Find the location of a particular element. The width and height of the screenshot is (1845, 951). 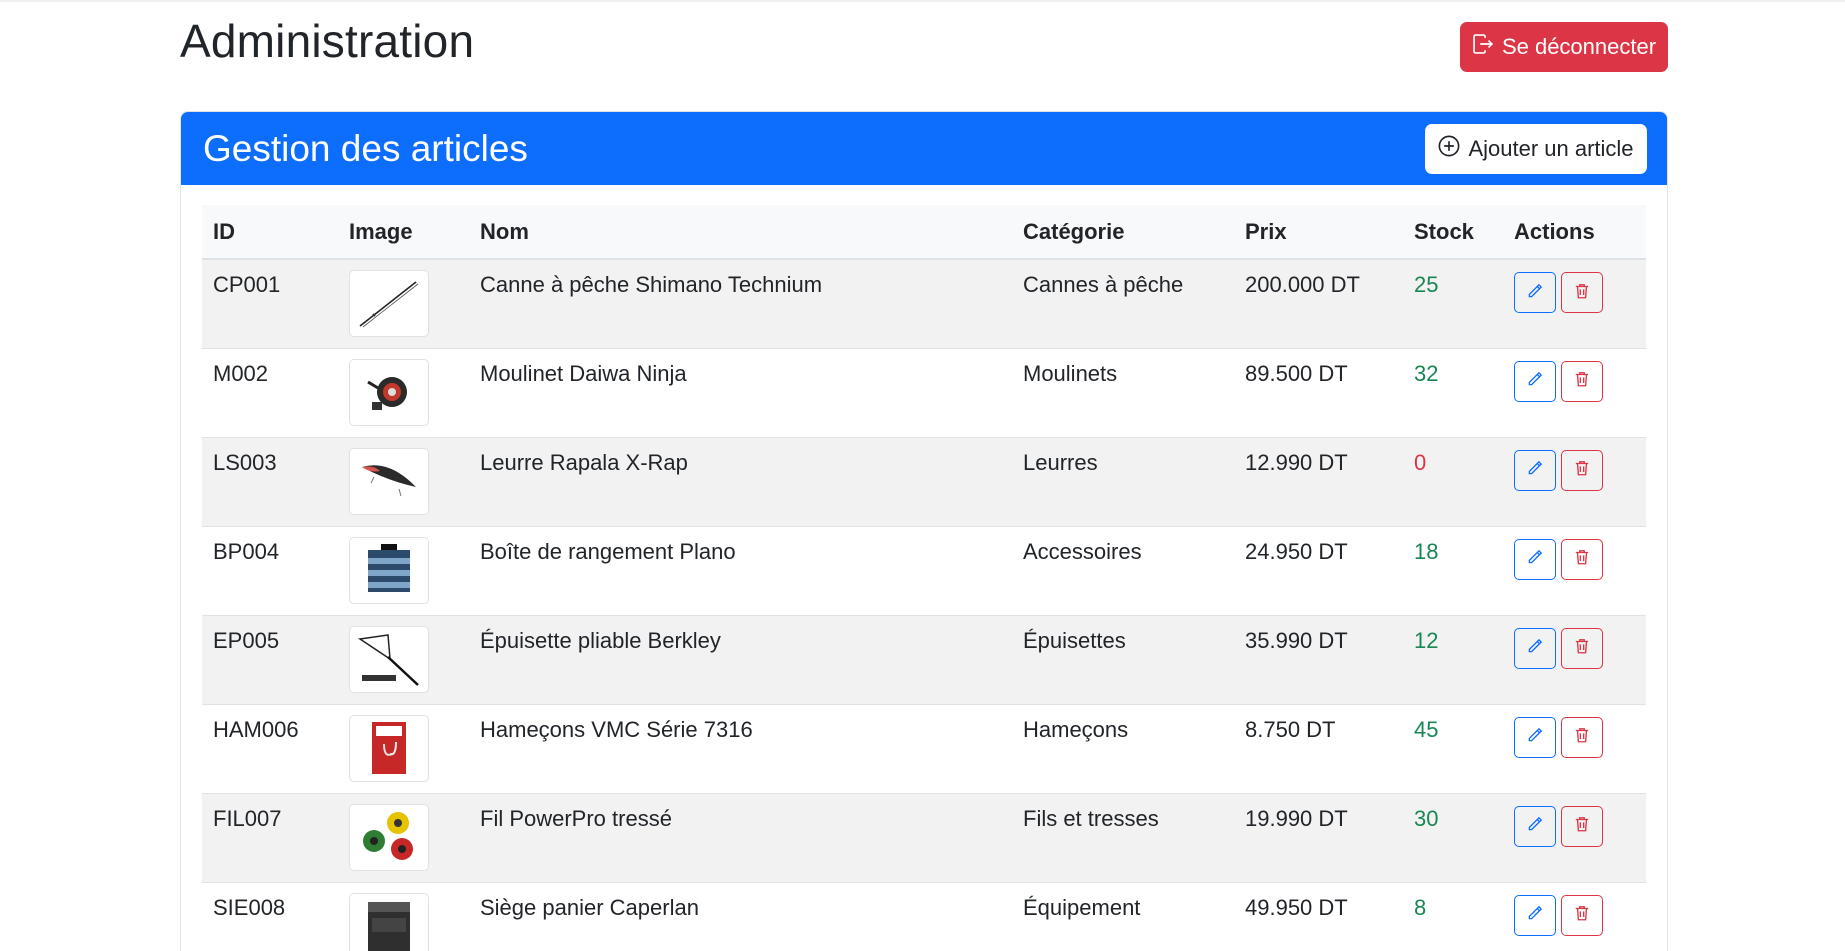

cell-id: M002 is located at coordinates (270, 393).